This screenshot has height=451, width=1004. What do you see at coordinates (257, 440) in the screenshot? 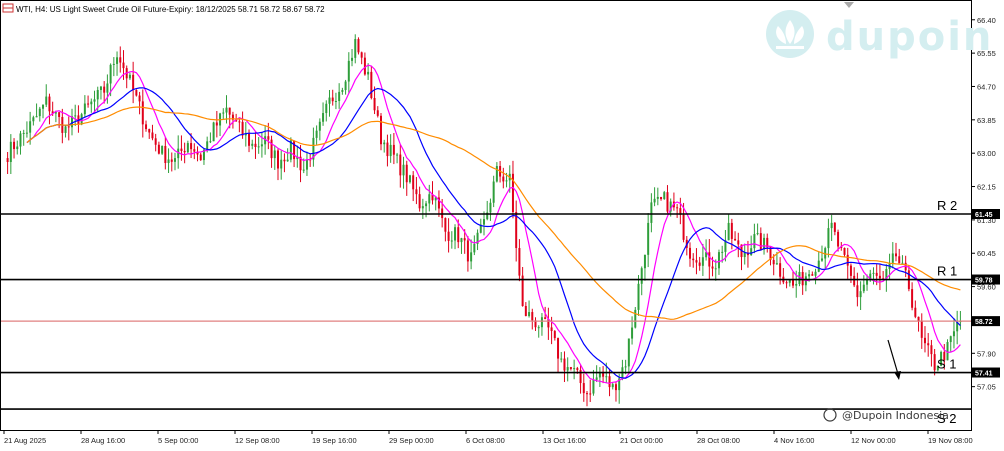
I see `x-tick-label: 12 Sep 08:00` at bounding box center [257, 440].